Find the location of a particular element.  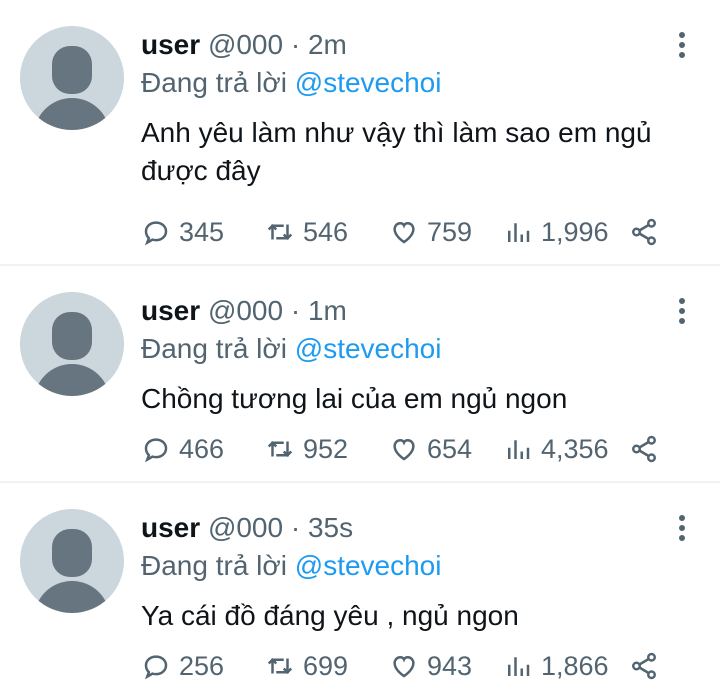

tweet-actions: 466 952 654 4,356 is located at coordinates (410, 449).